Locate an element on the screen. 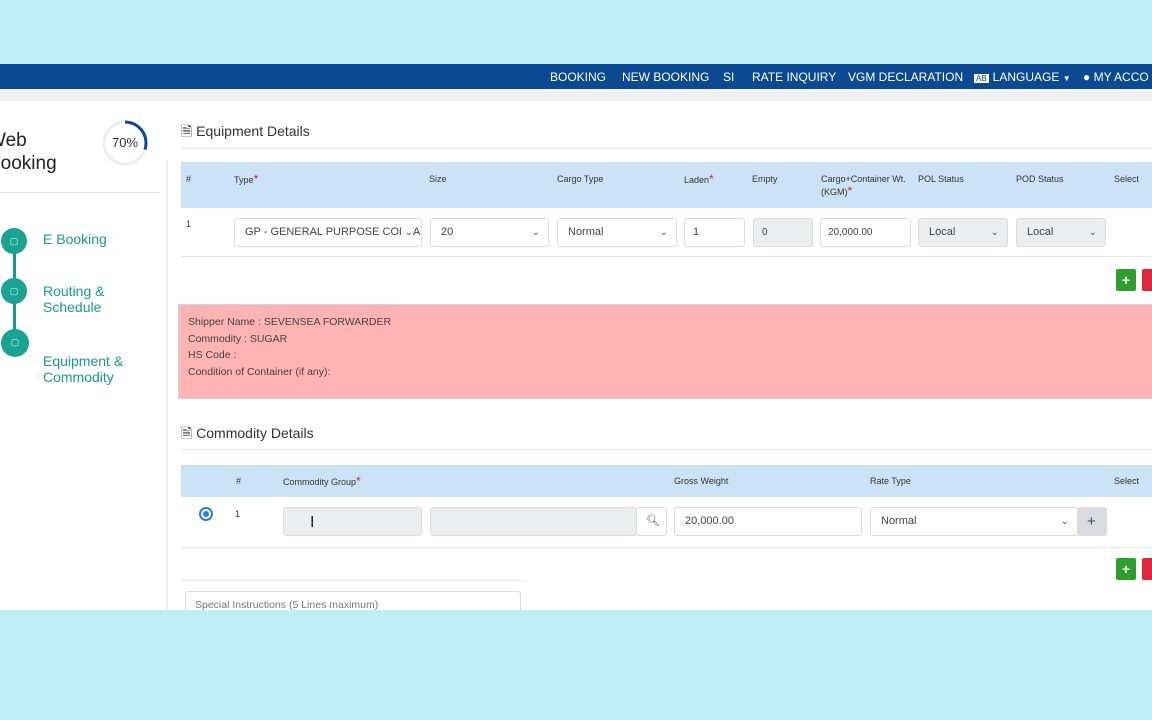  language-icon: AB is located at coordinates (981, 78).